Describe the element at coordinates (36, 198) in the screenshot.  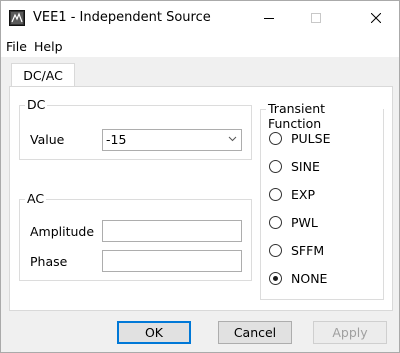
I see `ac-group-title: AC` at that location.